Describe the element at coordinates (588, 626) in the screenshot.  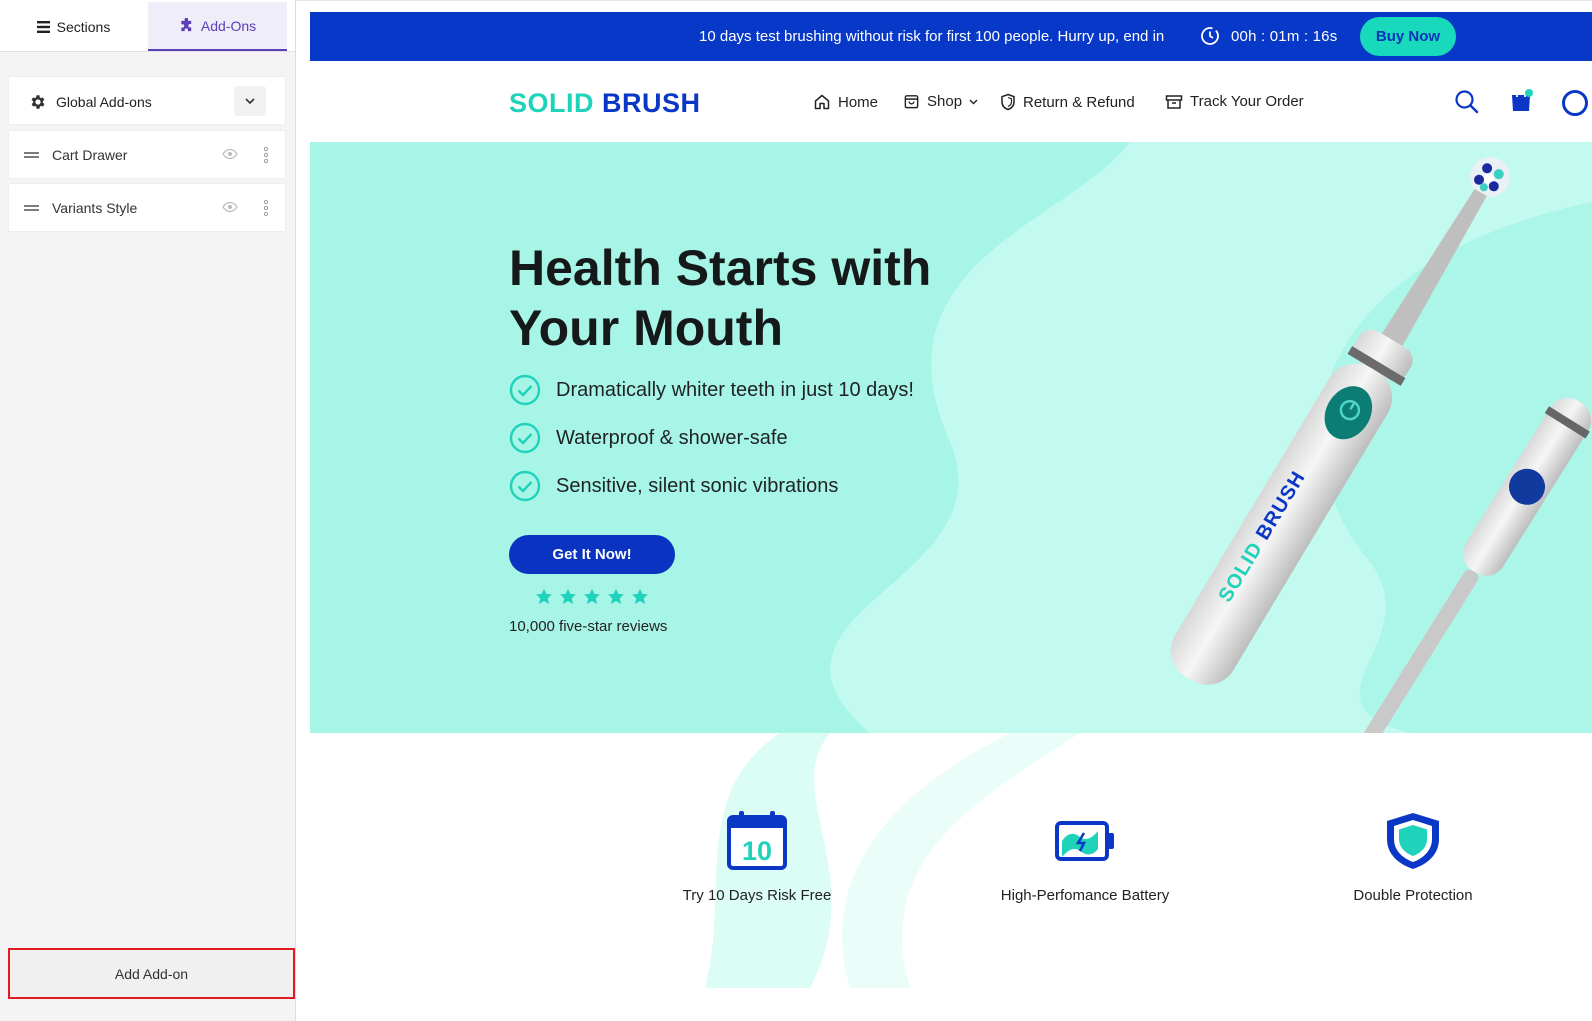
I see `reviews-count: 10,000 five-star reviews` at that location.